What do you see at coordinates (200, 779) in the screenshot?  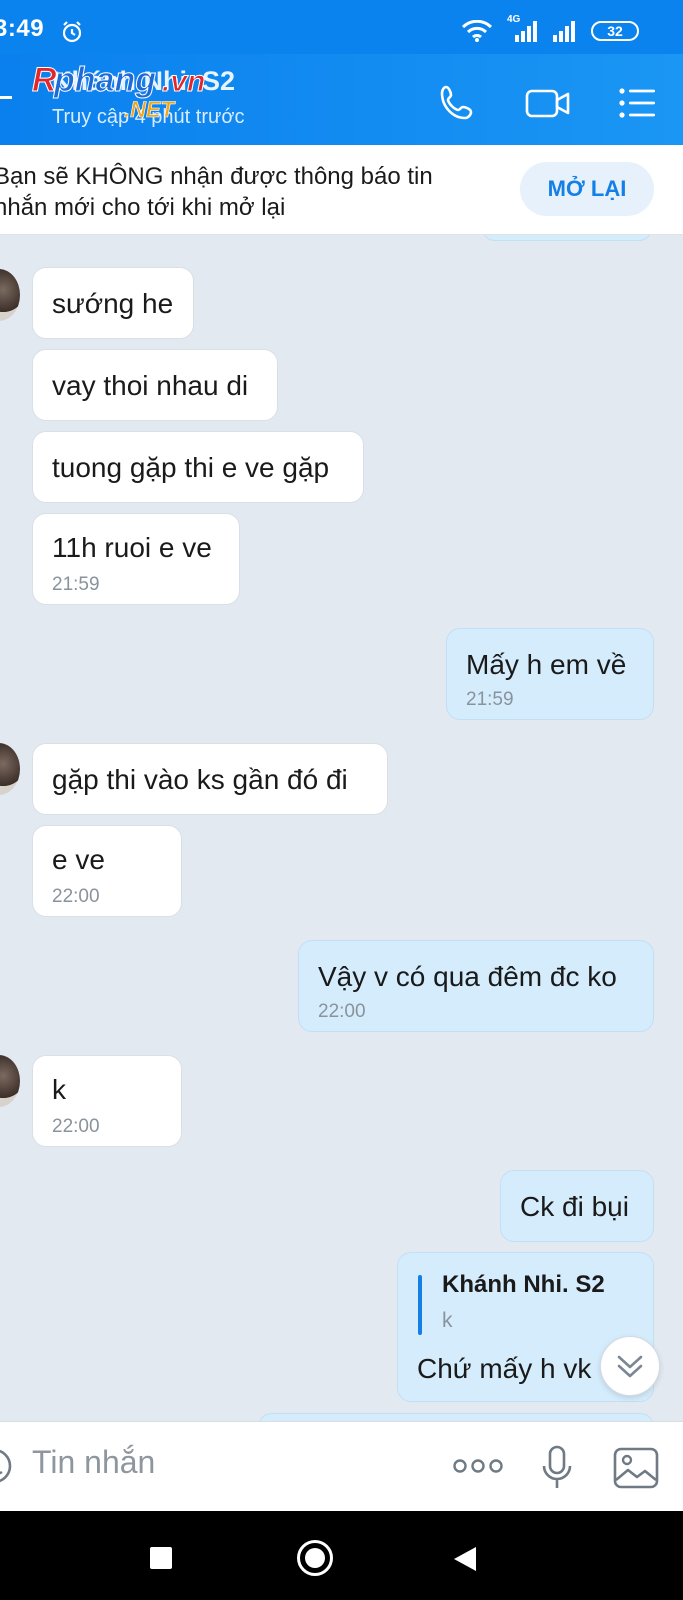 I see `message-text: gặp thi vào ks gần đó đi` at bounding box center [200, 779].